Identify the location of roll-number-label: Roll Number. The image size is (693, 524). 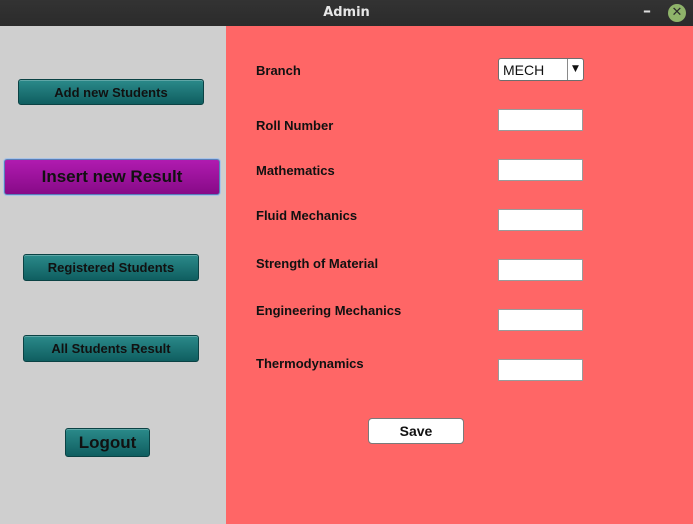
(295, 125).